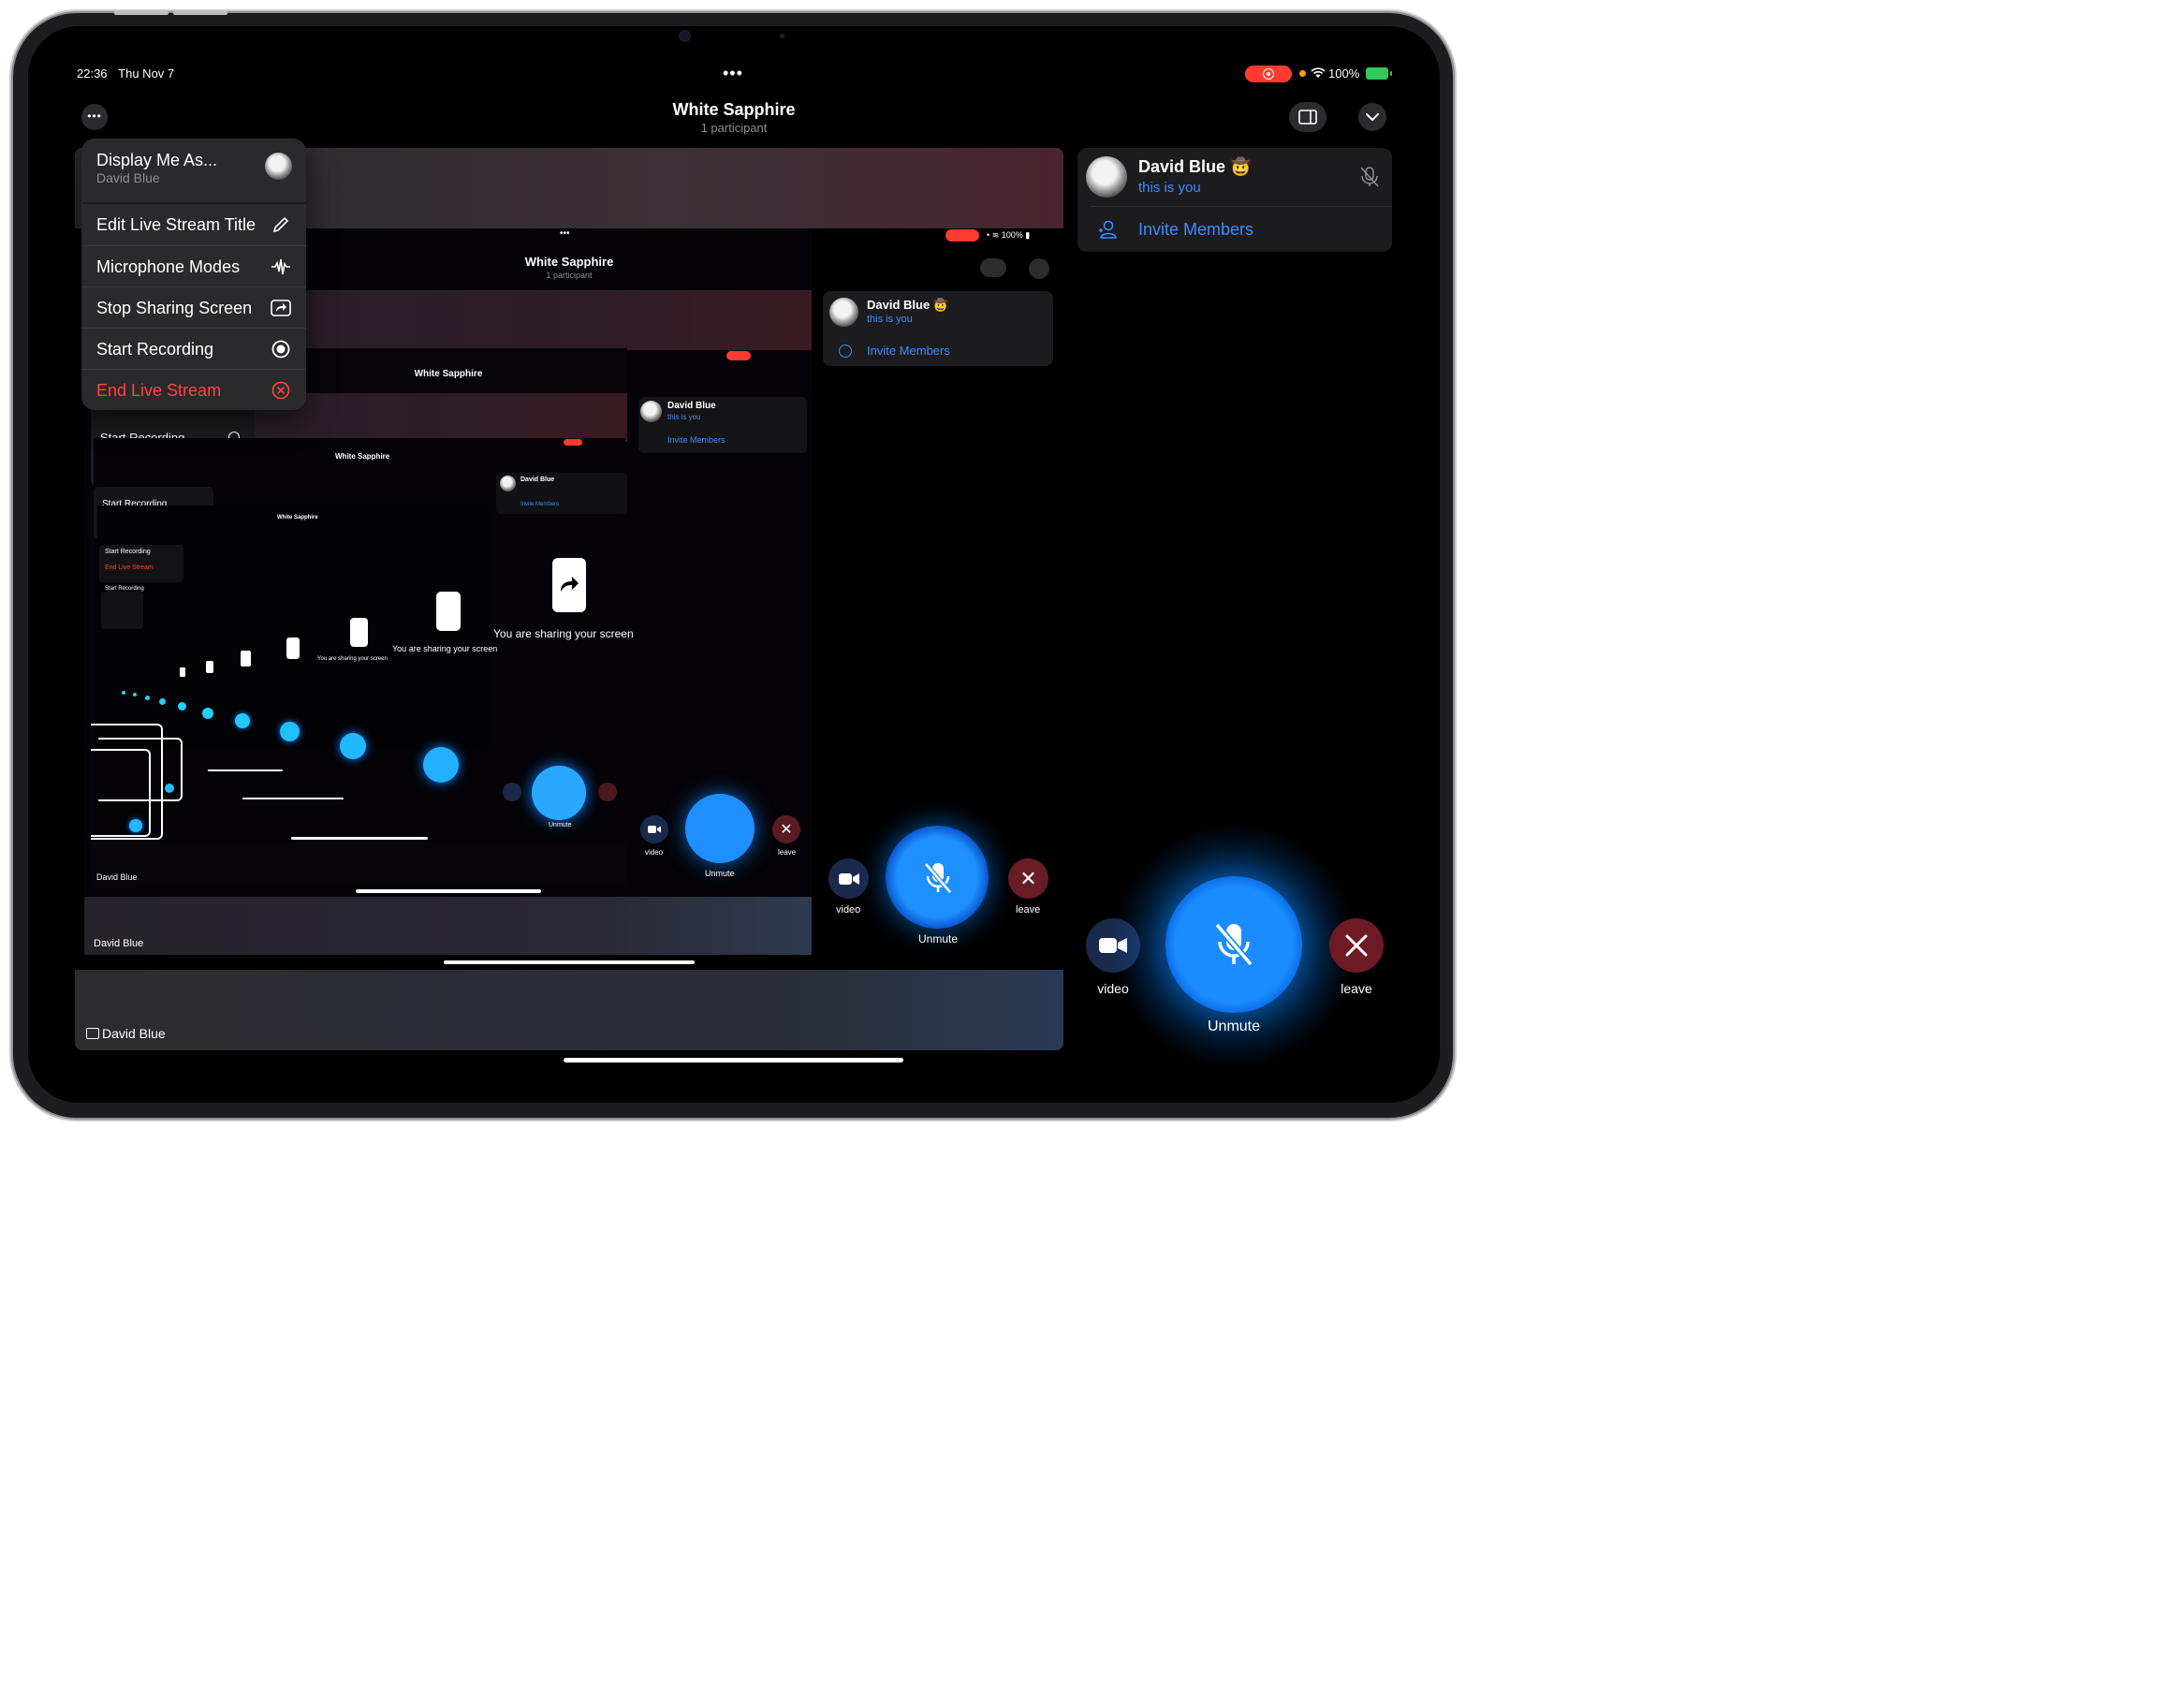  Describe the element at coordinates (787, 853) in the screenshot. I see `mirror2-leave-label: leave` at that location.